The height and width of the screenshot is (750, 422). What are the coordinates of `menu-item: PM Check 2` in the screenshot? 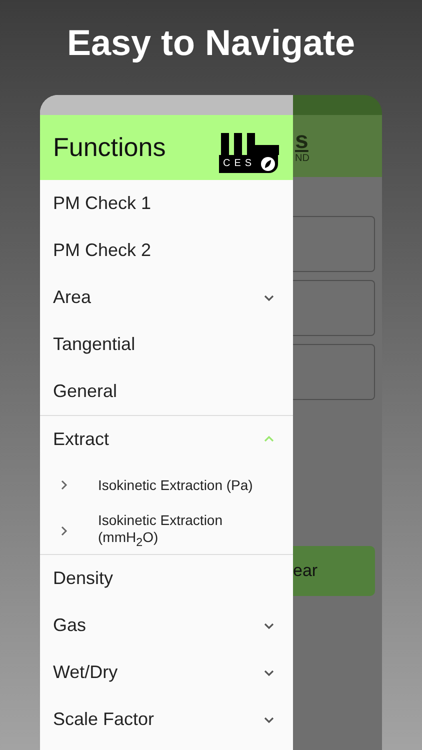 It's located at (166, 250).